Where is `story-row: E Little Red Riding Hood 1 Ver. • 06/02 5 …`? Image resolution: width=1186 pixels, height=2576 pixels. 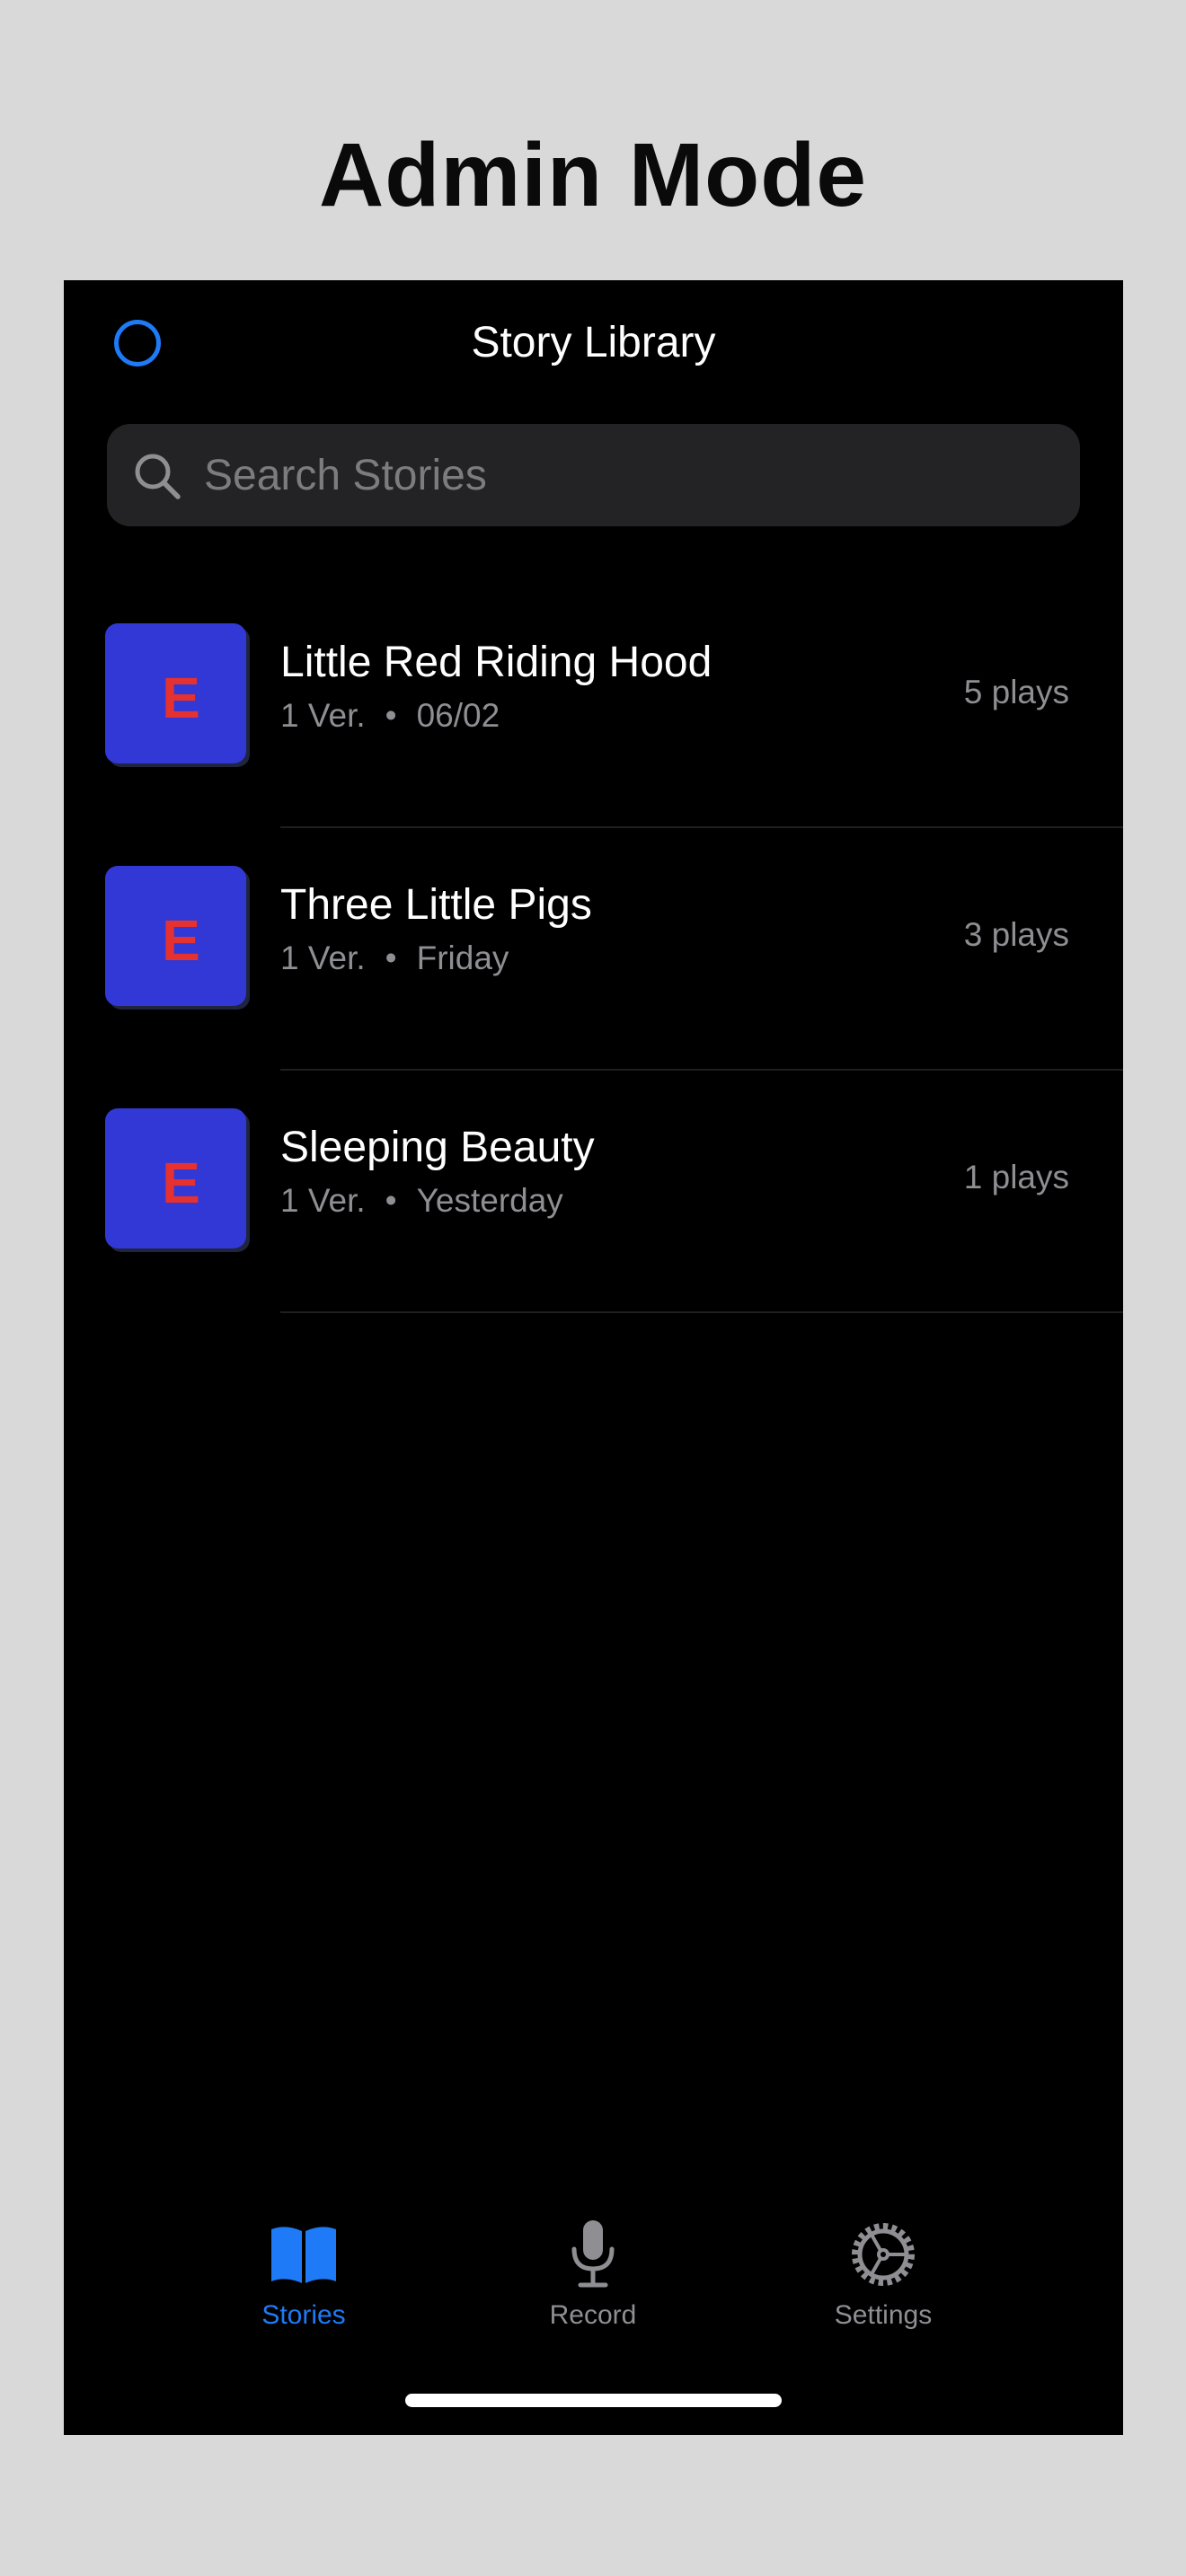 story-row: E Little Red Riding Hood 1 Ver. • 06/02 5 … is located at coordinates (593, 707).